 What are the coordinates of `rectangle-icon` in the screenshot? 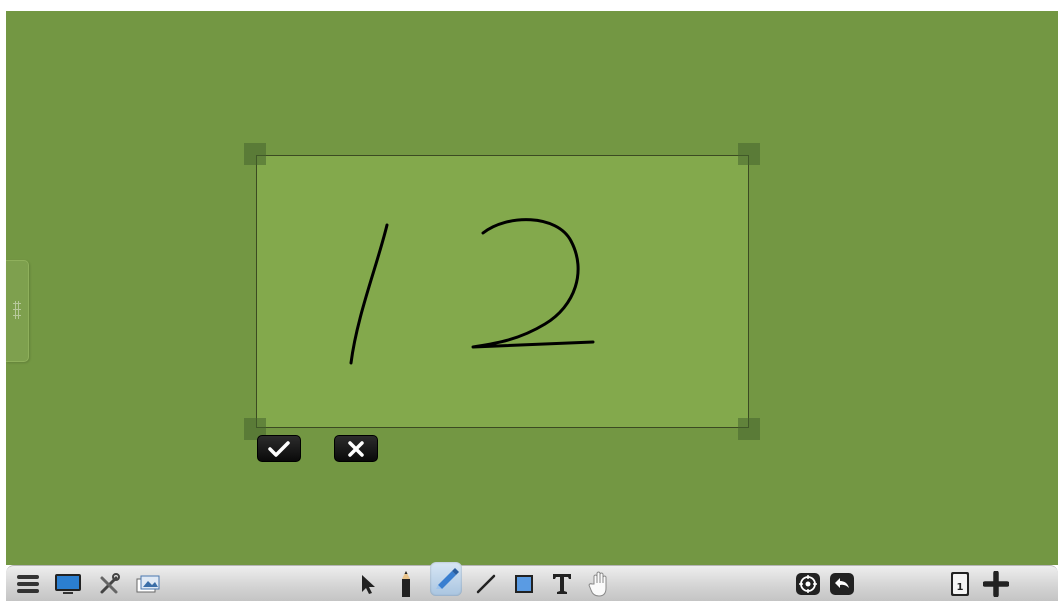 It's located at (524, 584).